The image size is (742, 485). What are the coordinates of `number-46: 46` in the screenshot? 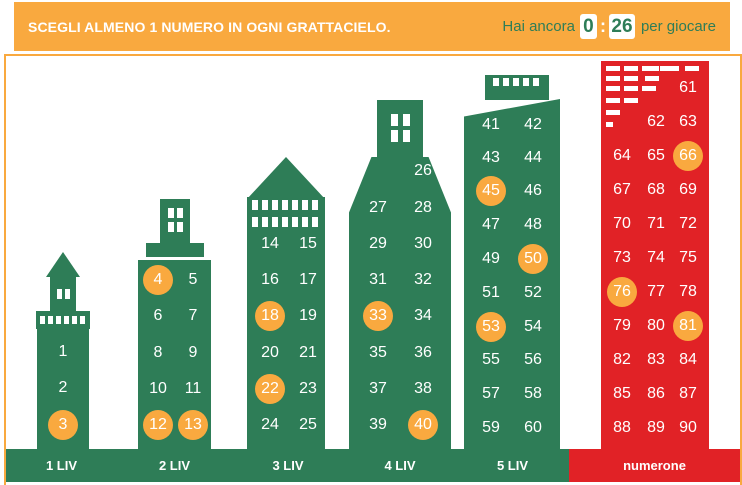 It's located at (533, 191).